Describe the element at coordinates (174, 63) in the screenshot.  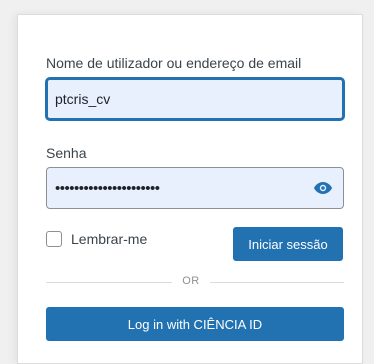
I see `username-label: Nome de utilizador ou endereço de email` at that location.